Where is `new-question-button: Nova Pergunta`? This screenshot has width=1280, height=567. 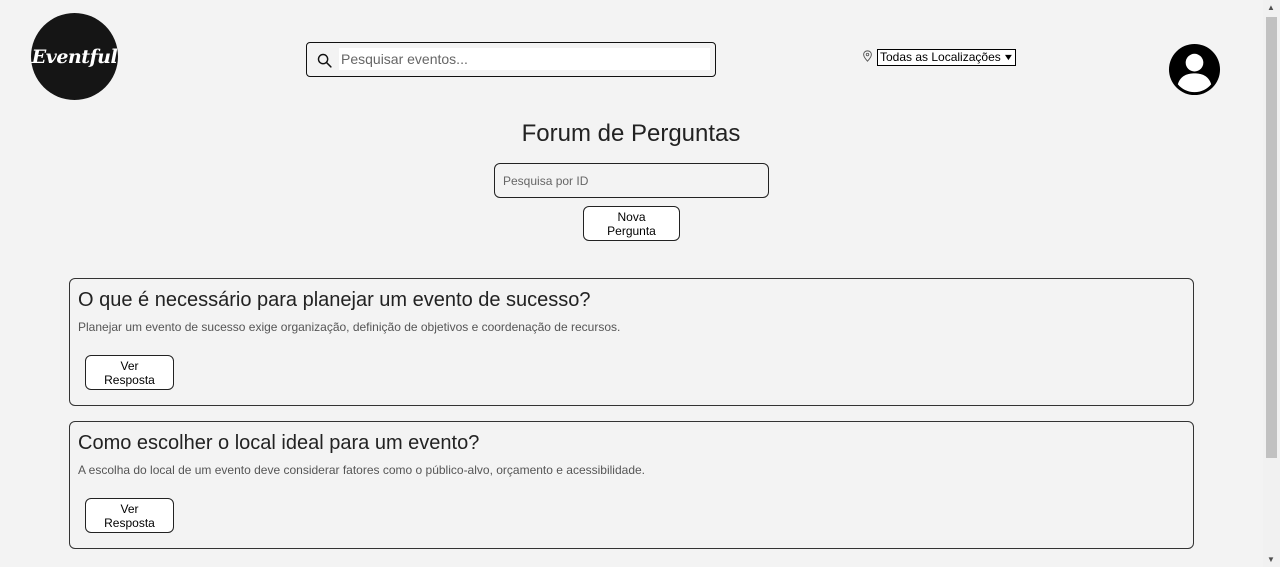 new-question-button: Nova Pergunta is located at coordinates (631, 223).